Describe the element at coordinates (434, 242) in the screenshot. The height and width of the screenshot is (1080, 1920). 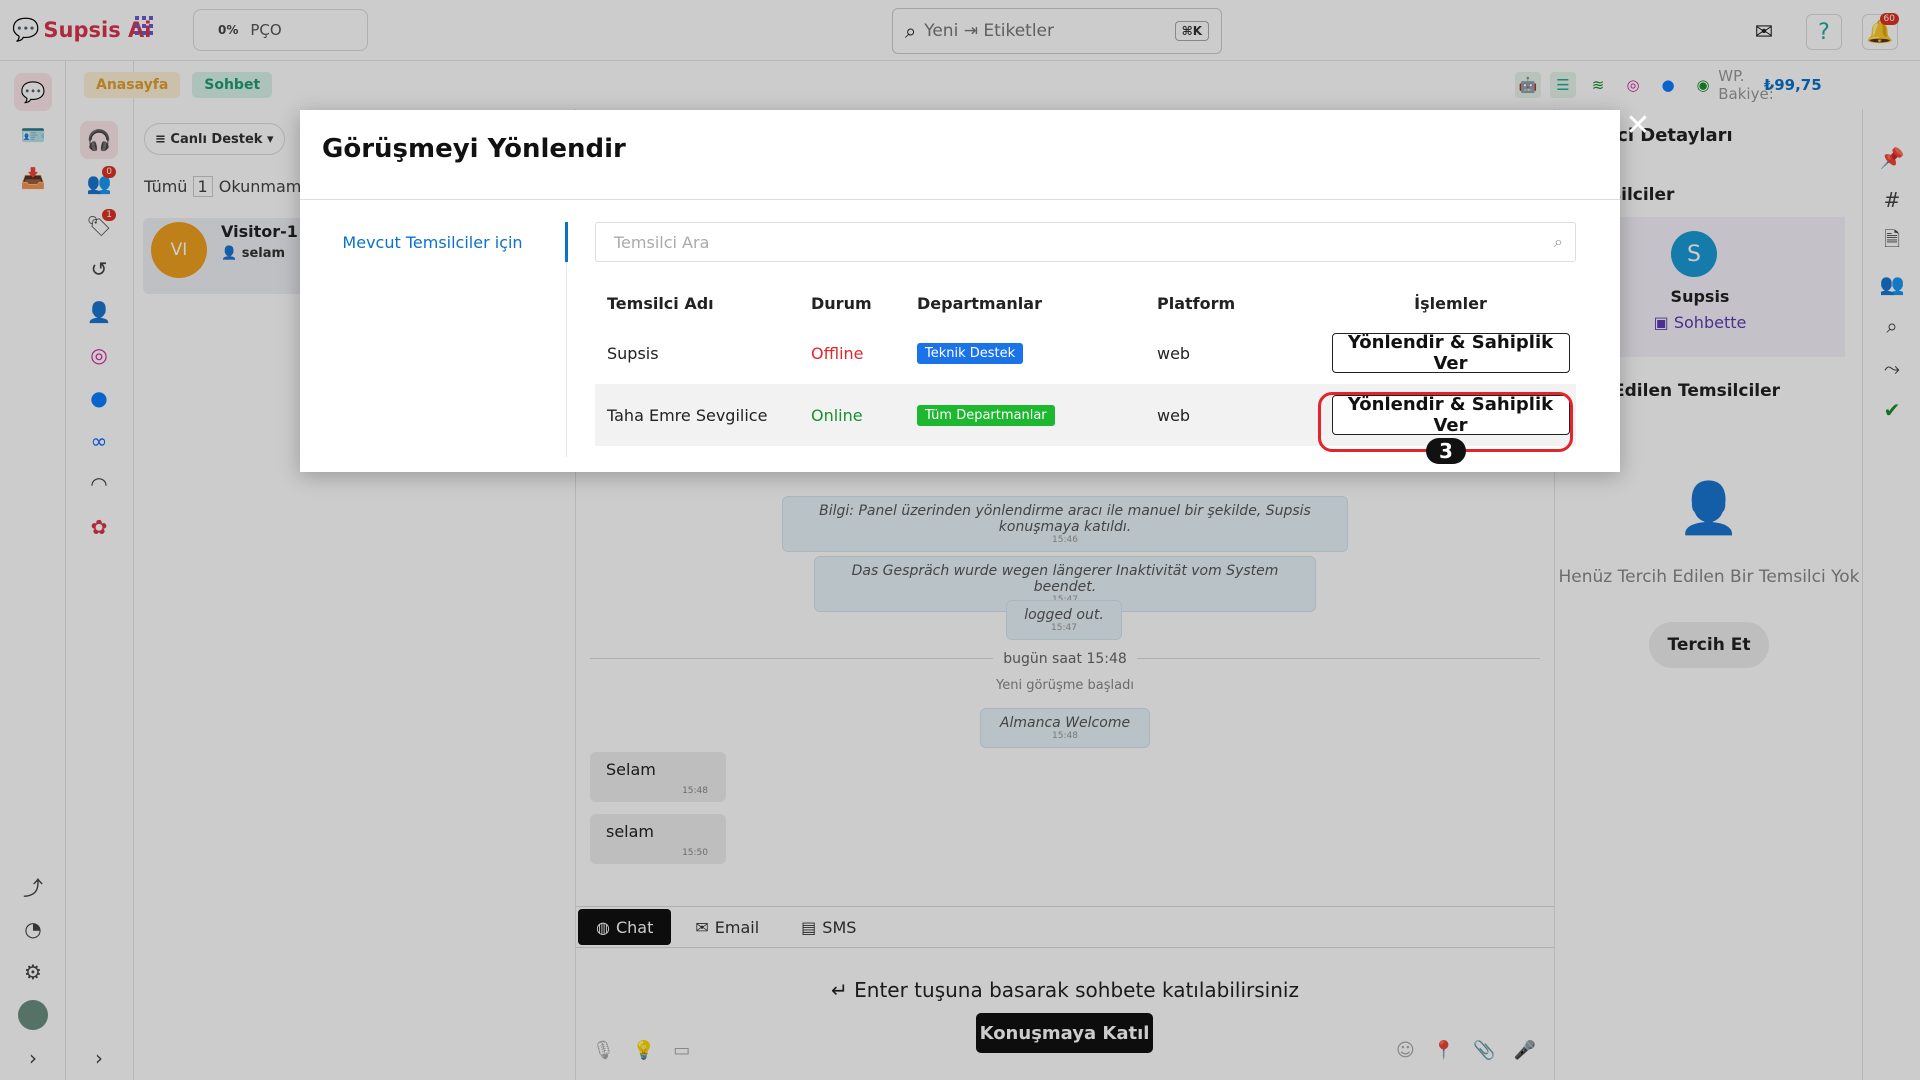
I see `tab-available-agents: Mevcut Temsilciler için` at that location.